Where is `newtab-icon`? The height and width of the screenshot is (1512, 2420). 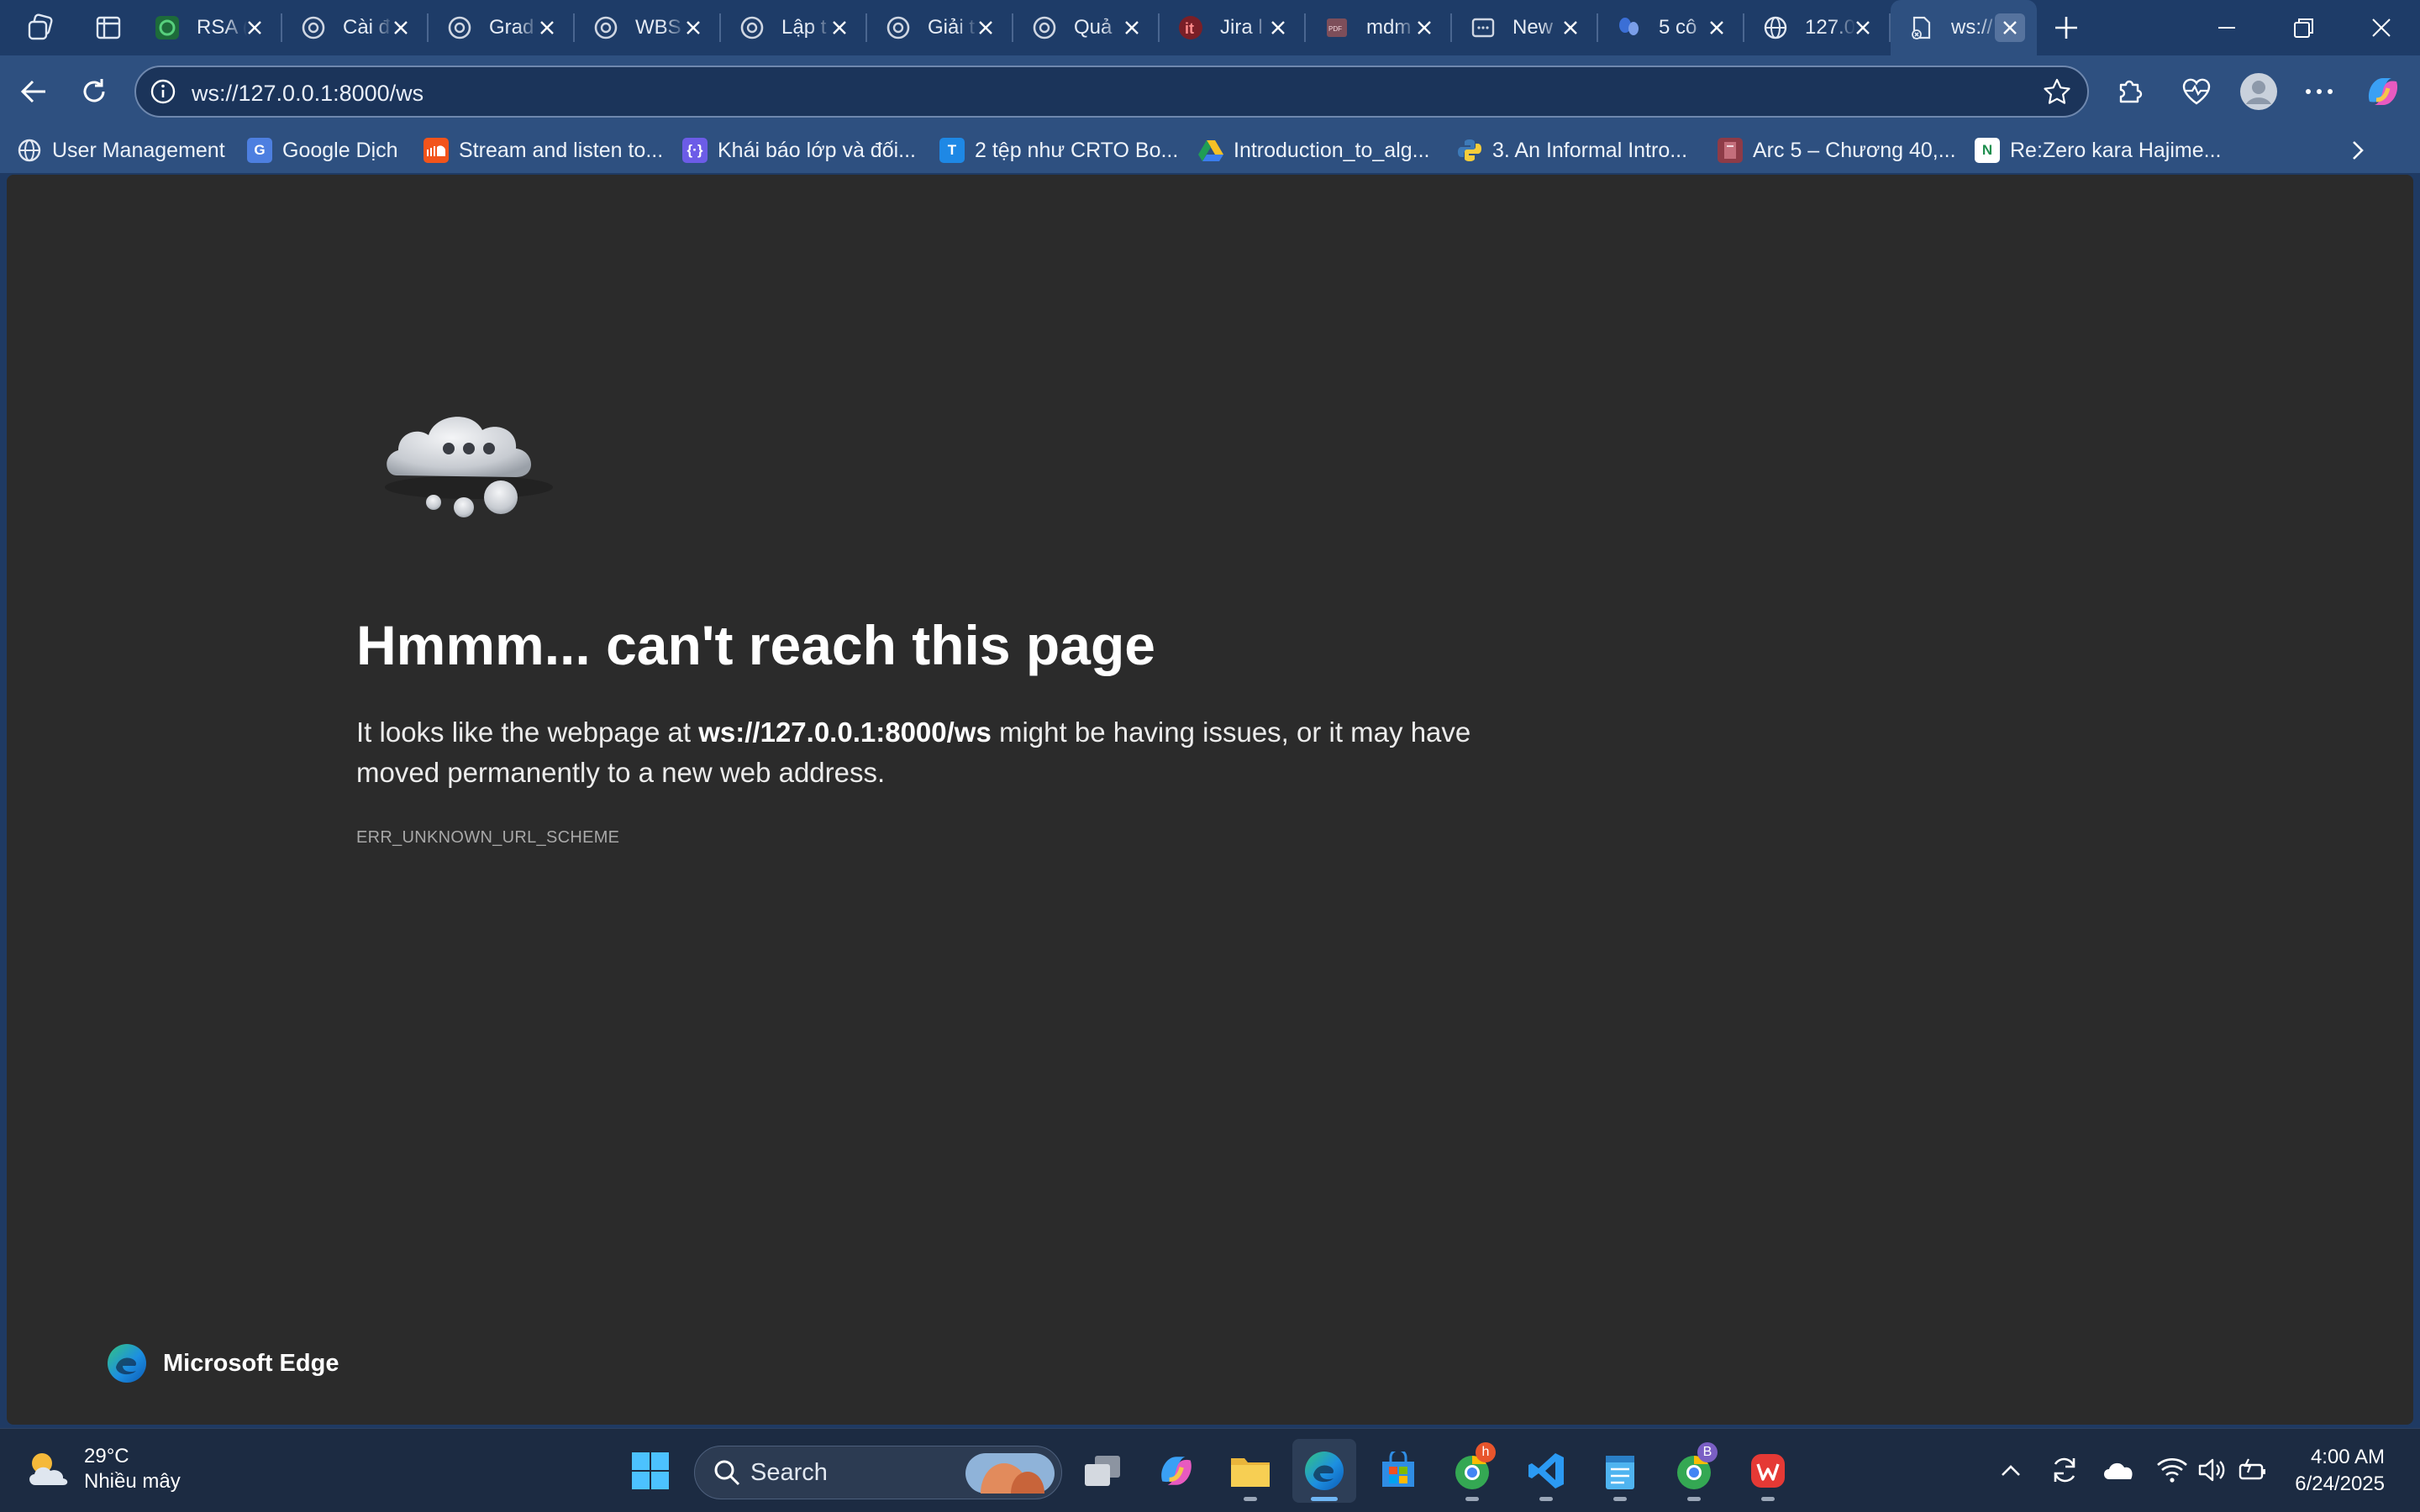
newtab-icon is located at coordinates (1483, 27).